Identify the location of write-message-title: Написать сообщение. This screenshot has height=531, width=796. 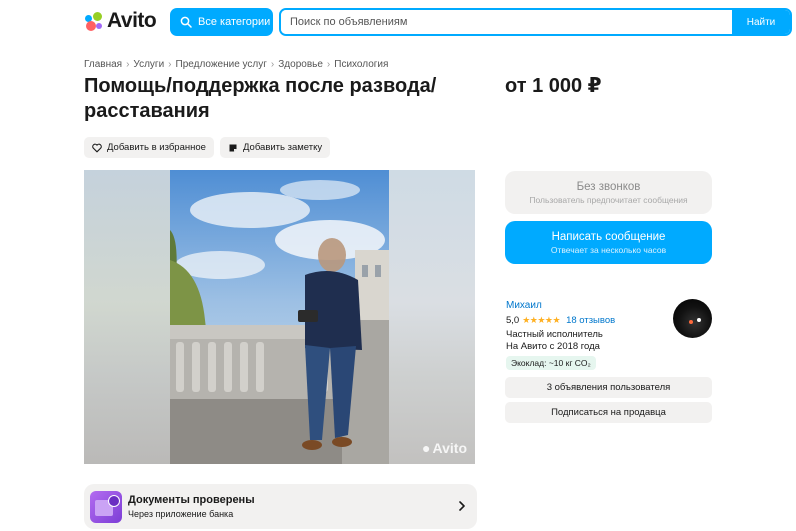
(608, 236).